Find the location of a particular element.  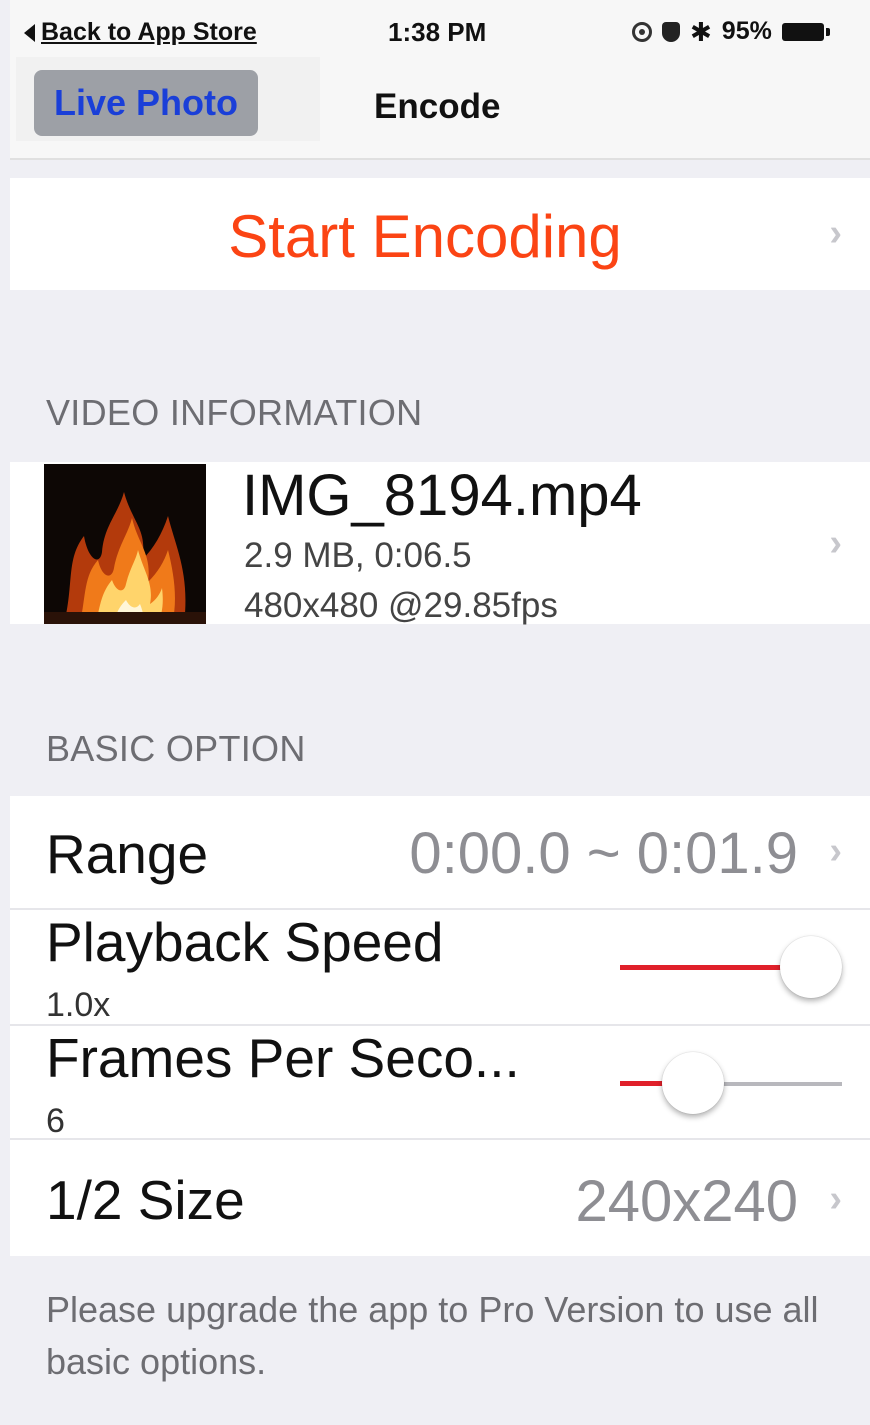

segment-control: Live Photo is located at coordinates (168, 99).